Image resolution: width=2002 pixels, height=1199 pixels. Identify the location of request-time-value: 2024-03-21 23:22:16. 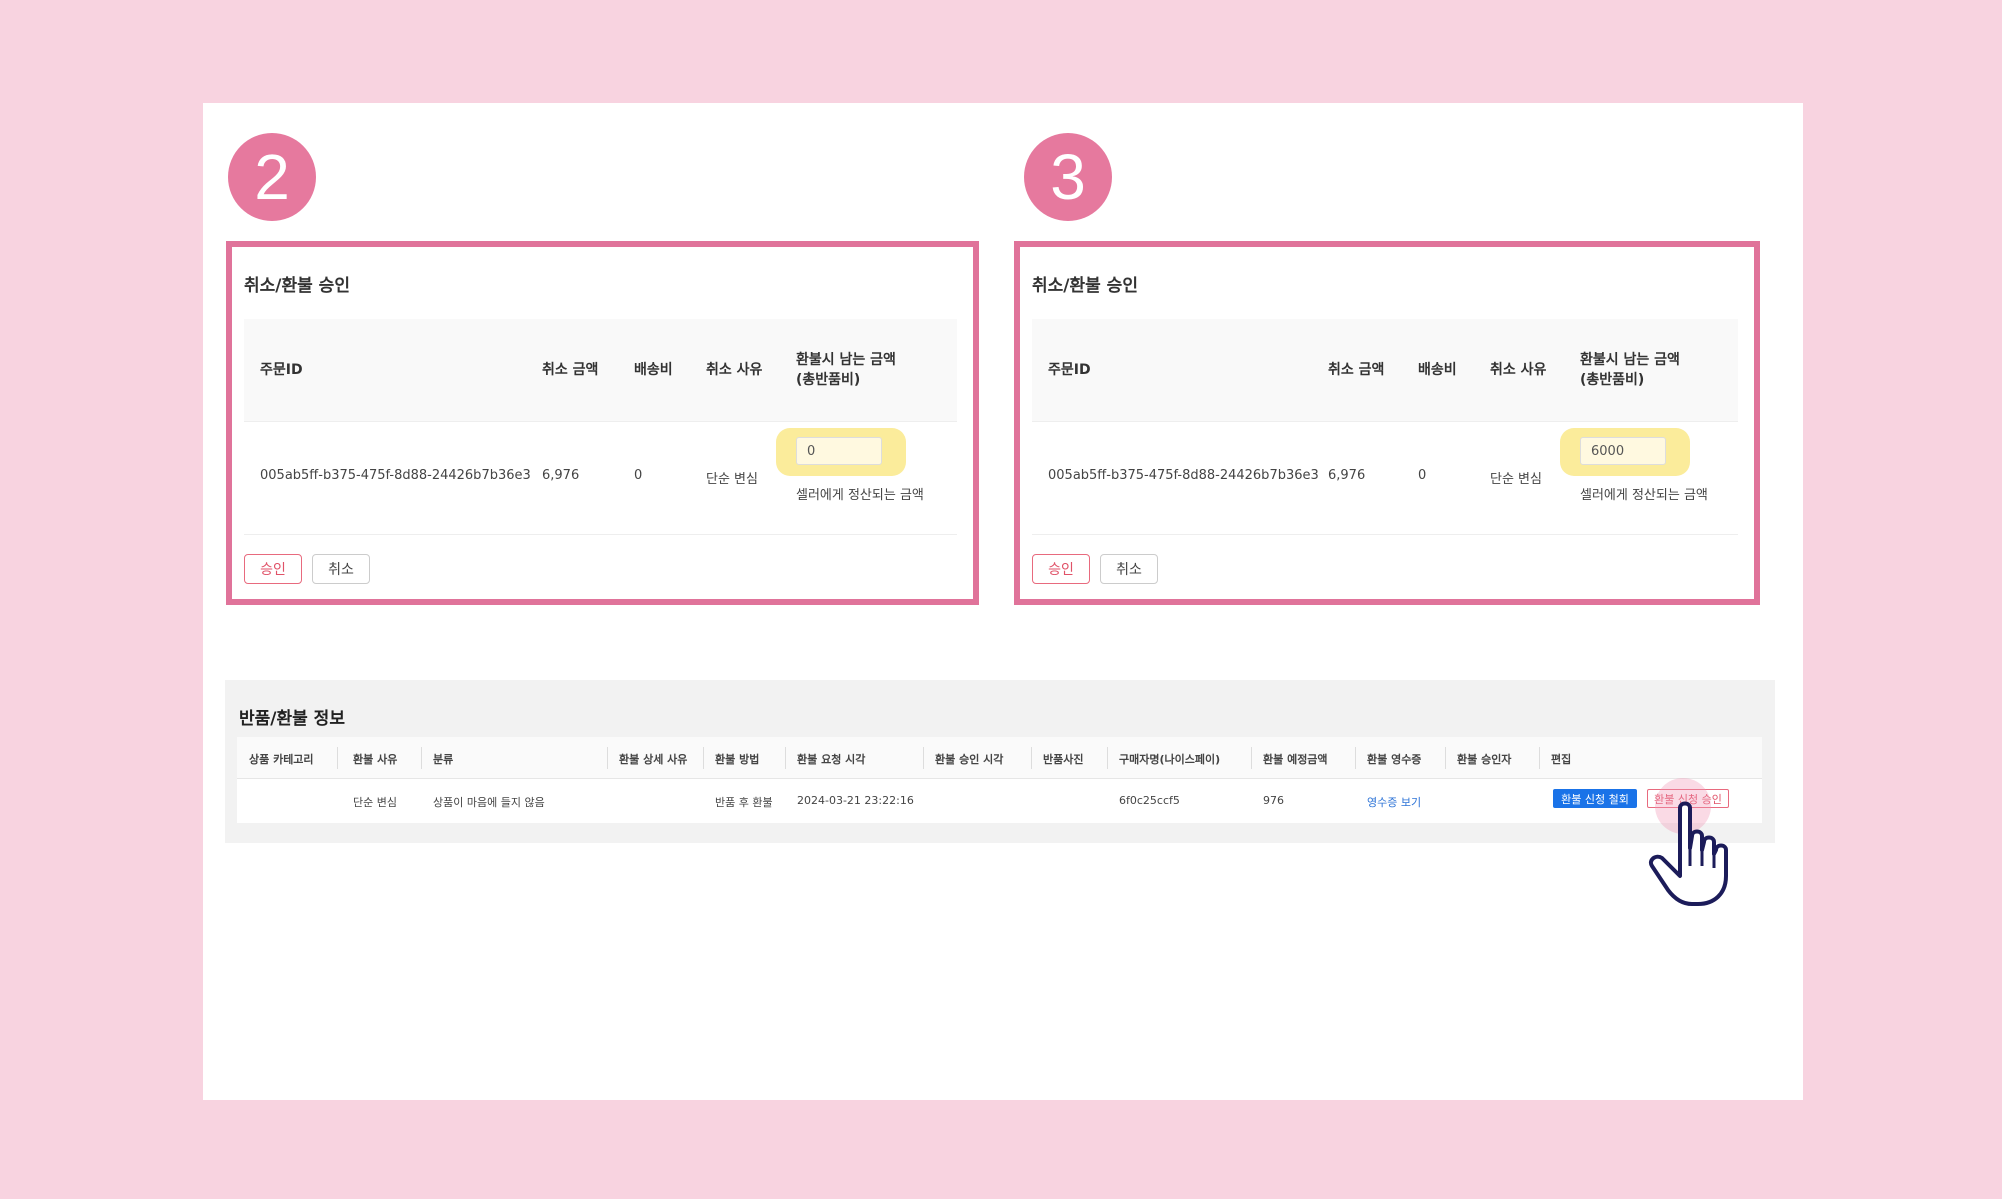
(855, 800).